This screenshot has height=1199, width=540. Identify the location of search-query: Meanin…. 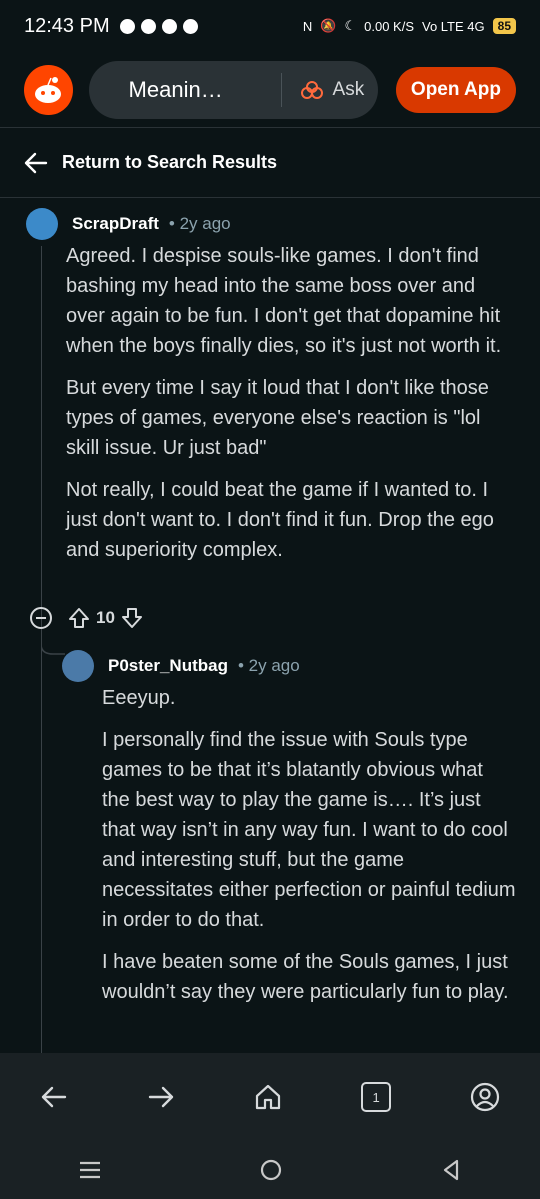
(176, 90).